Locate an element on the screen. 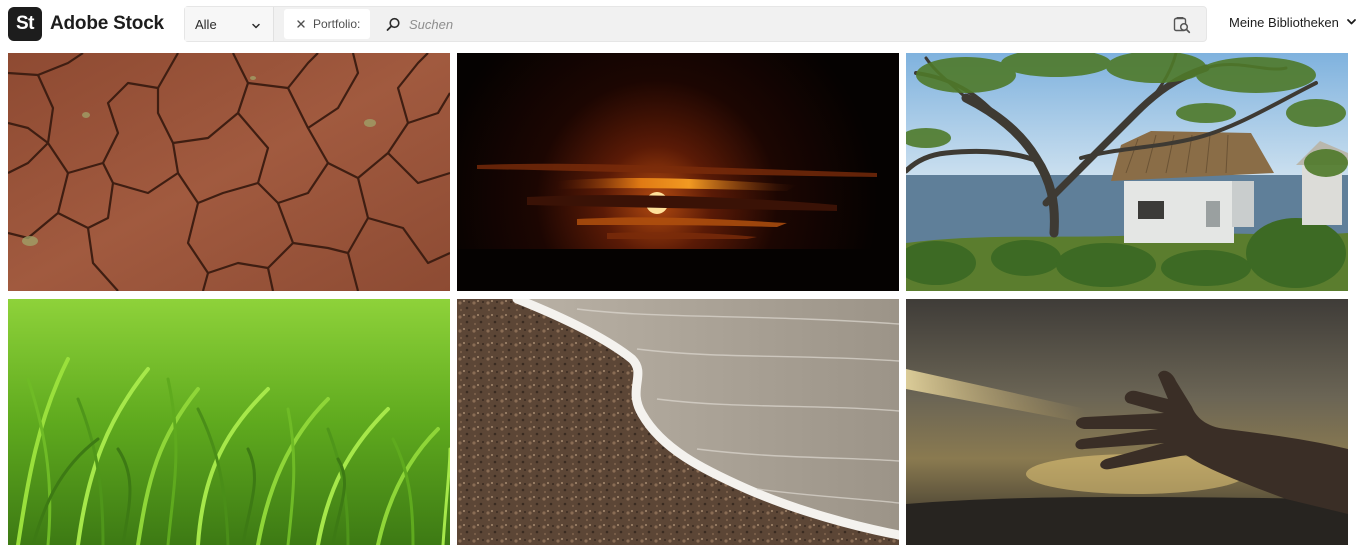 This screenshot has width=1357, height=550. asset-type-value: Alle is located at coordinates (206, 24).